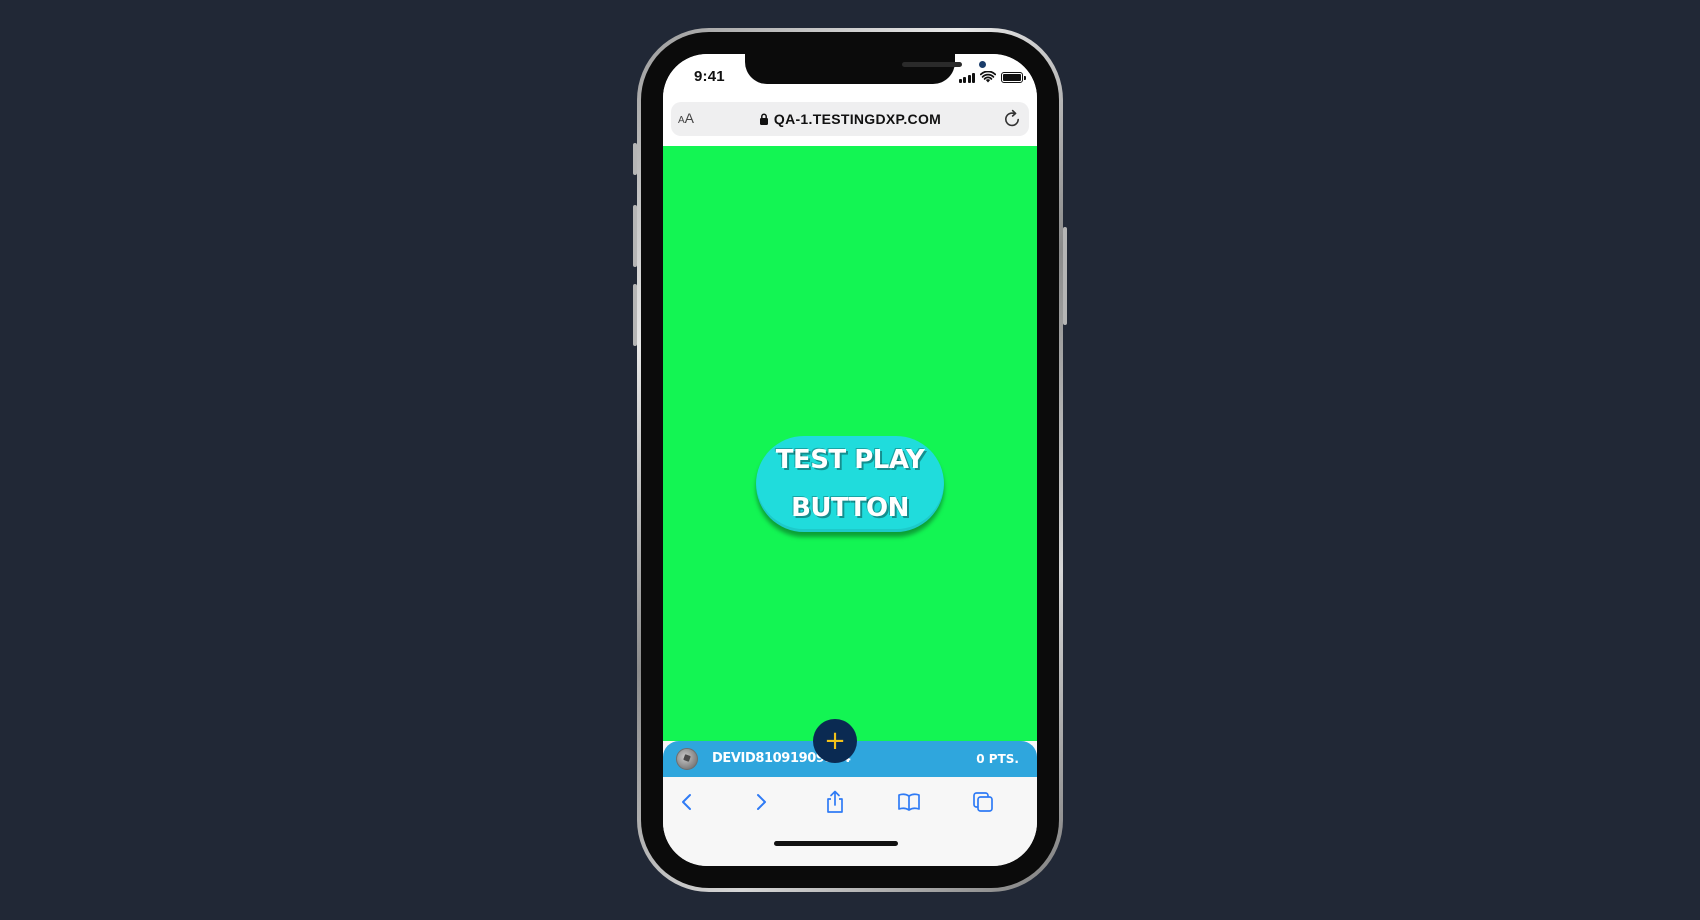  I want to click on web-page-content: TEST PLAY BUTTON, so click(850, 443).